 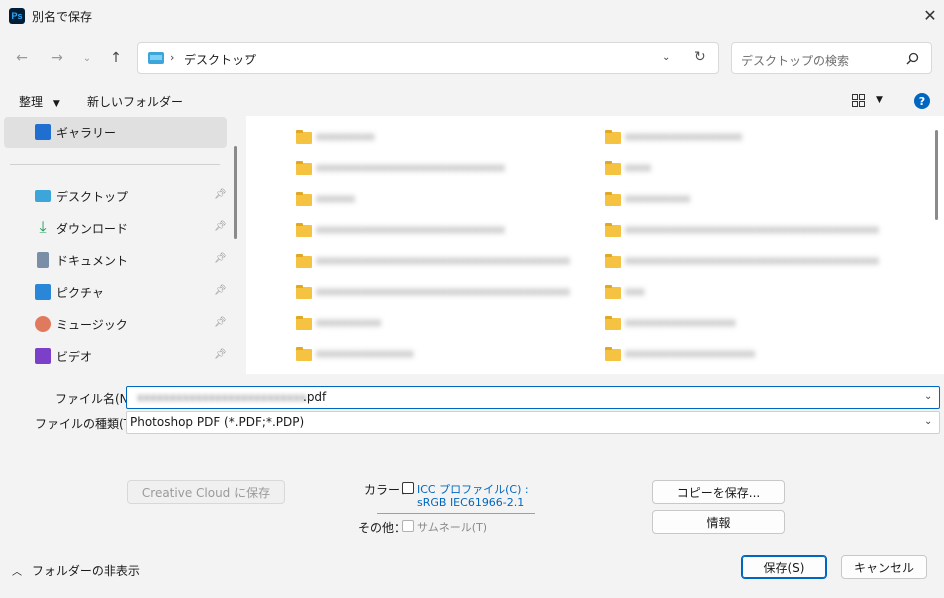 I want to click on folder-name: xxxx, so click(x=638, y=167).